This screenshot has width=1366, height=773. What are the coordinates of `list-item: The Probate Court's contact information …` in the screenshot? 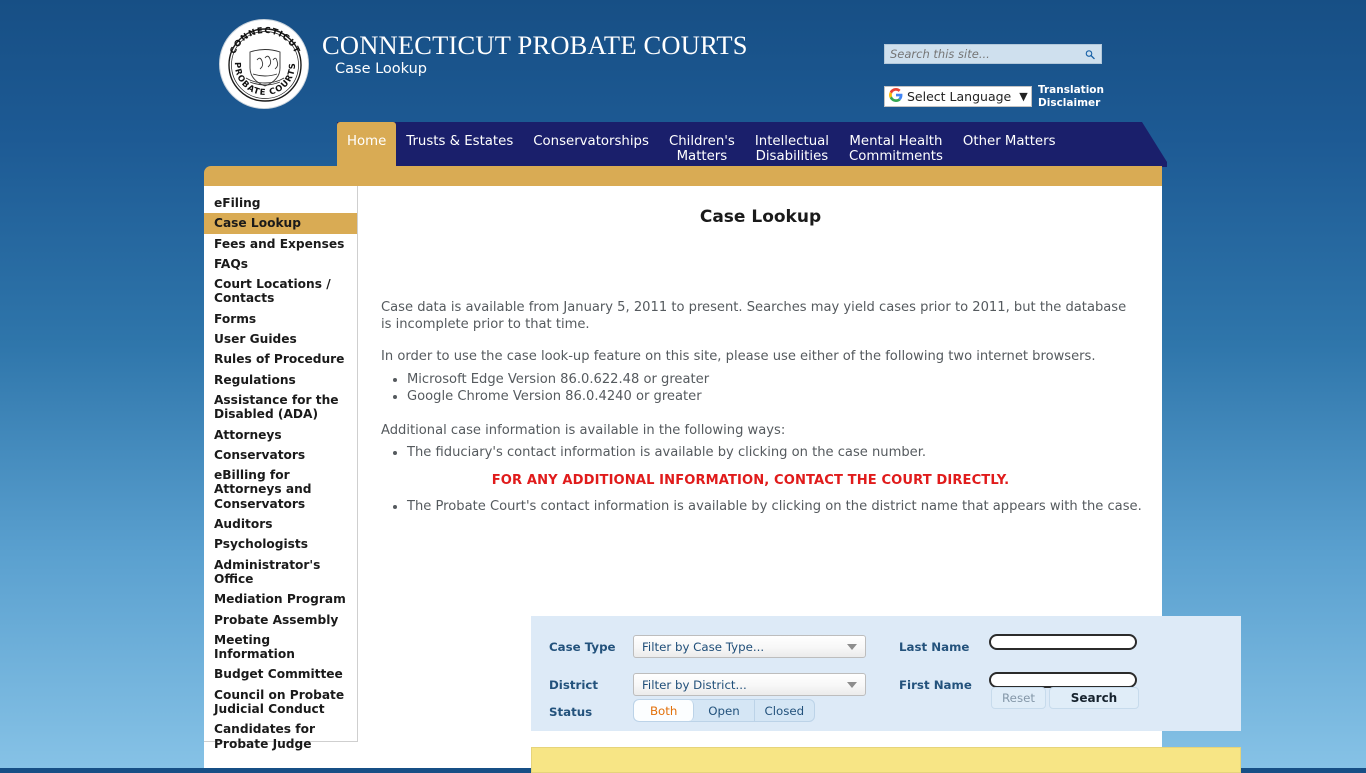 It's located at (784, 506).